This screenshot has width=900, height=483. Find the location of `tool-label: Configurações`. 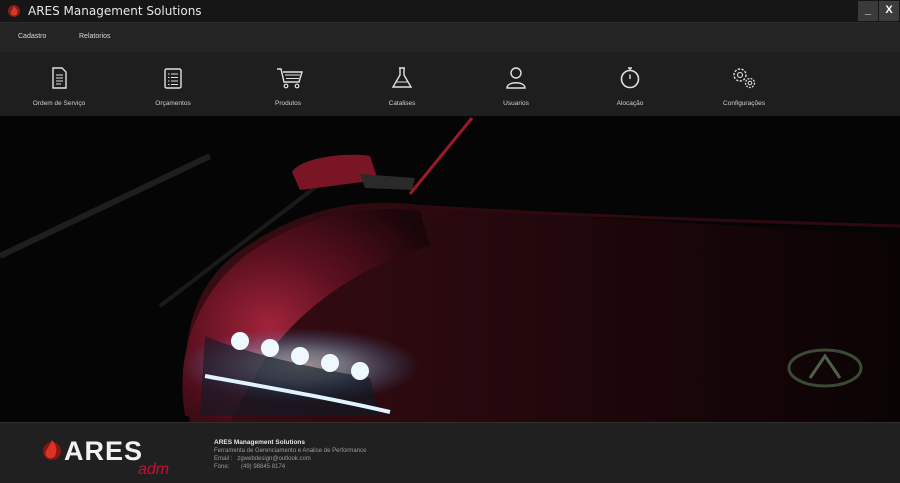

tool-label: Configurações is located at coordinates (744, 103).